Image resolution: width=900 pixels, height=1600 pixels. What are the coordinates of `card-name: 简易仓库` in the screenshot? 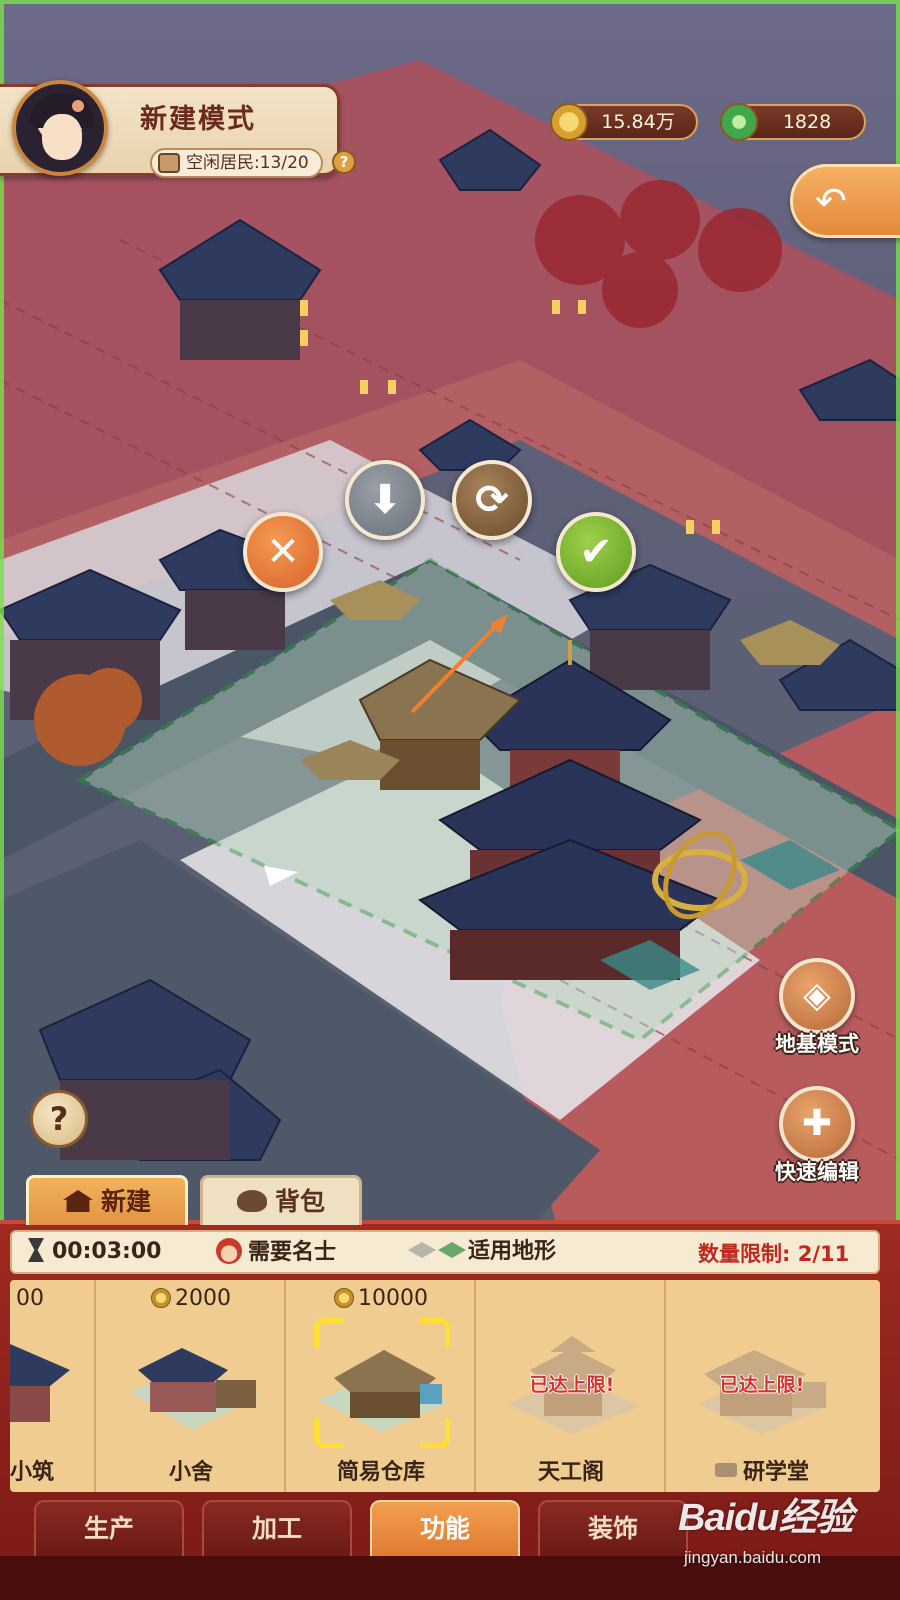 It's located at (380, 1472).